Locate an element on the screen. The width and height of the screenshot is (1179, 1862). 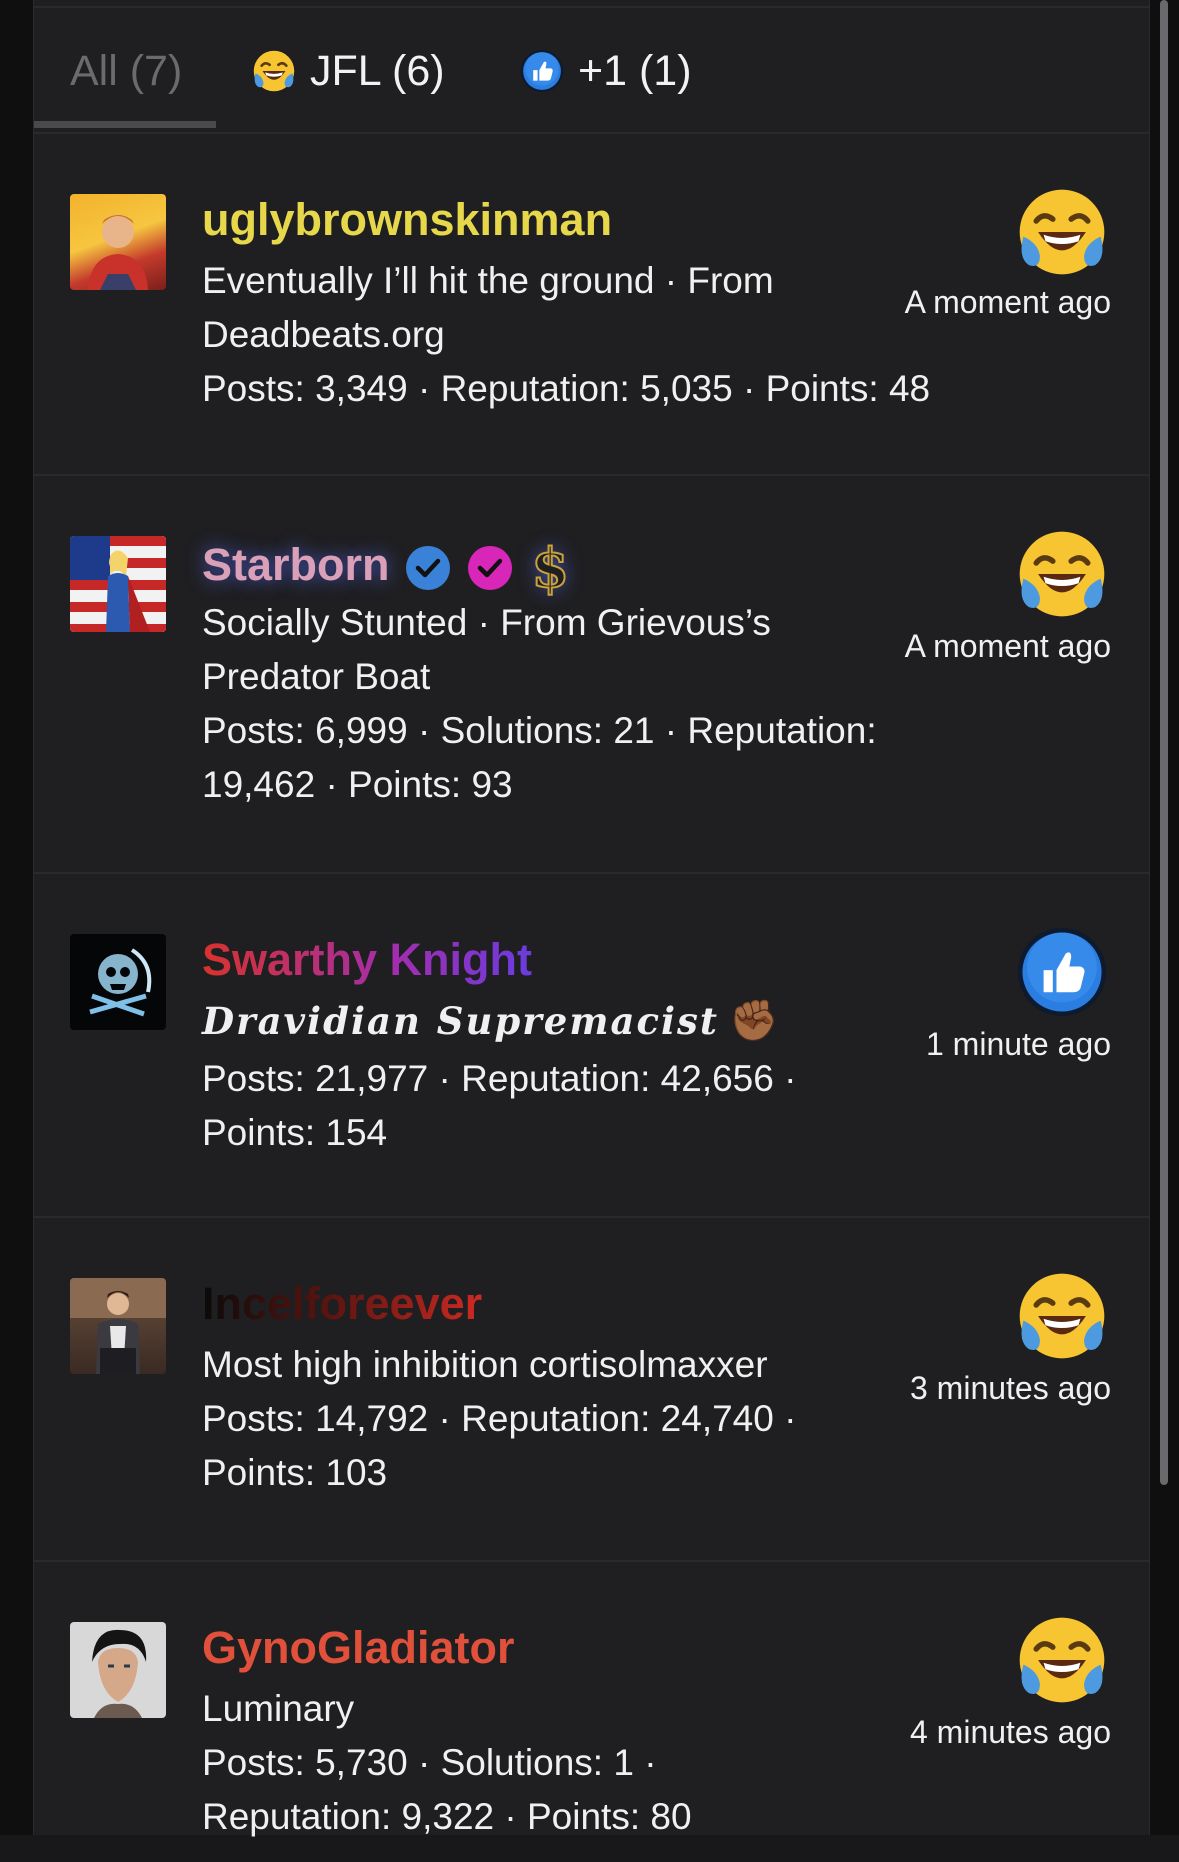
timestamp: 1 minute ago is located at coordinates (1018, 1044).